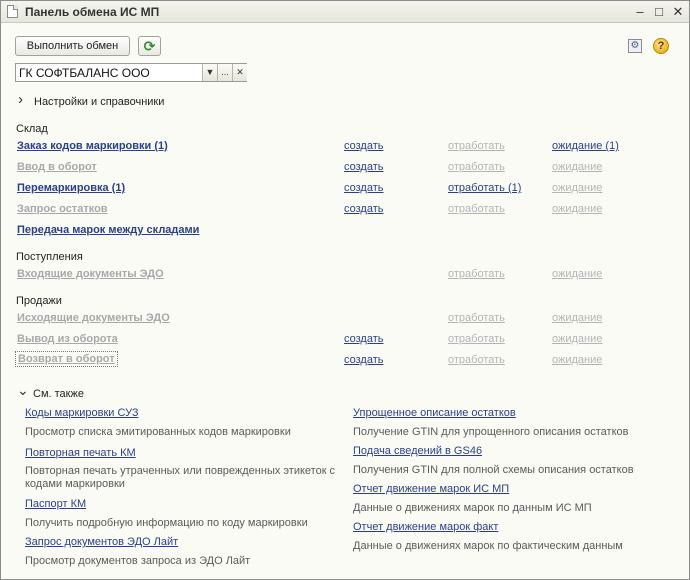 The height and width of the screenshot is (580, 690). Describe the element at coordinates (39, 301) in the screenshot. I see `section-sales-label: Продажи` at that location.